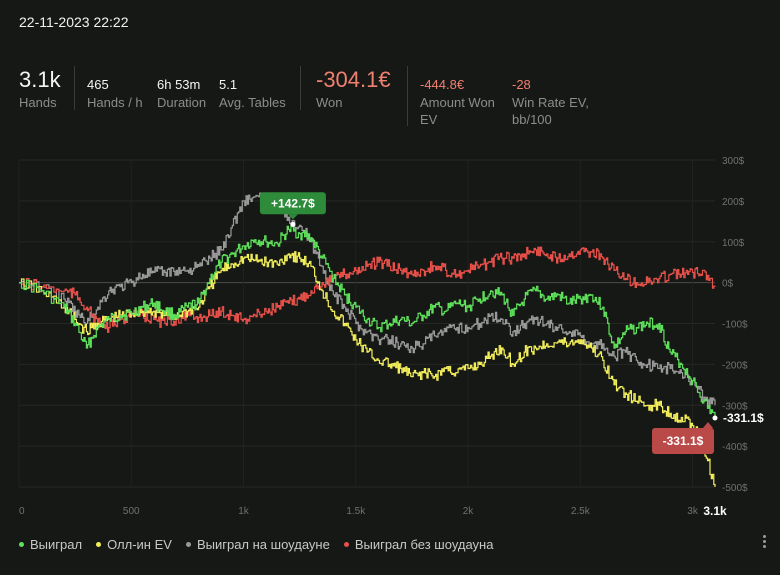 This screenshot has width=780, height=575. What do you see at coordinates (98, 84) in the screenshot?
I see `stat-hands-per-hour-value: 465` at bounding box center [98, 84].